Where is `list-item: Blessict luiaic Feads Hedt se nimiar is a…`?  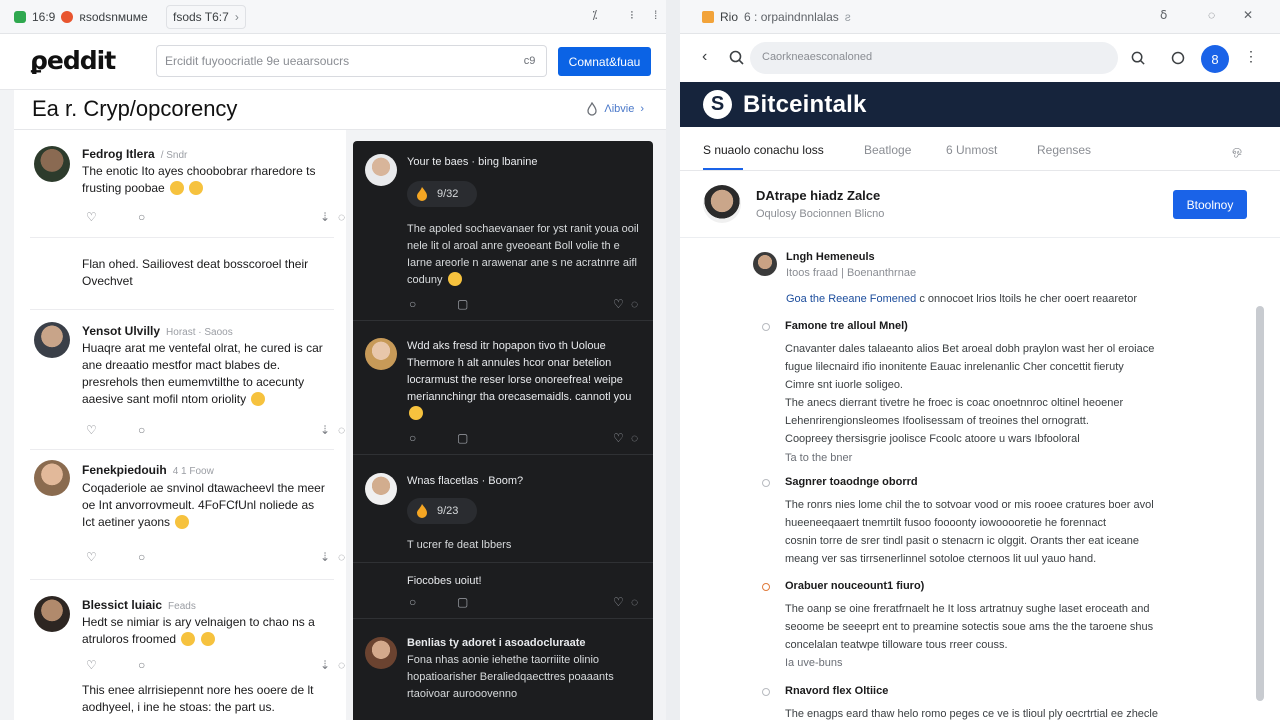
list-item: Blessict luiaic Feads Hedt se nimiar is a… is located at coordinates (187, 650).